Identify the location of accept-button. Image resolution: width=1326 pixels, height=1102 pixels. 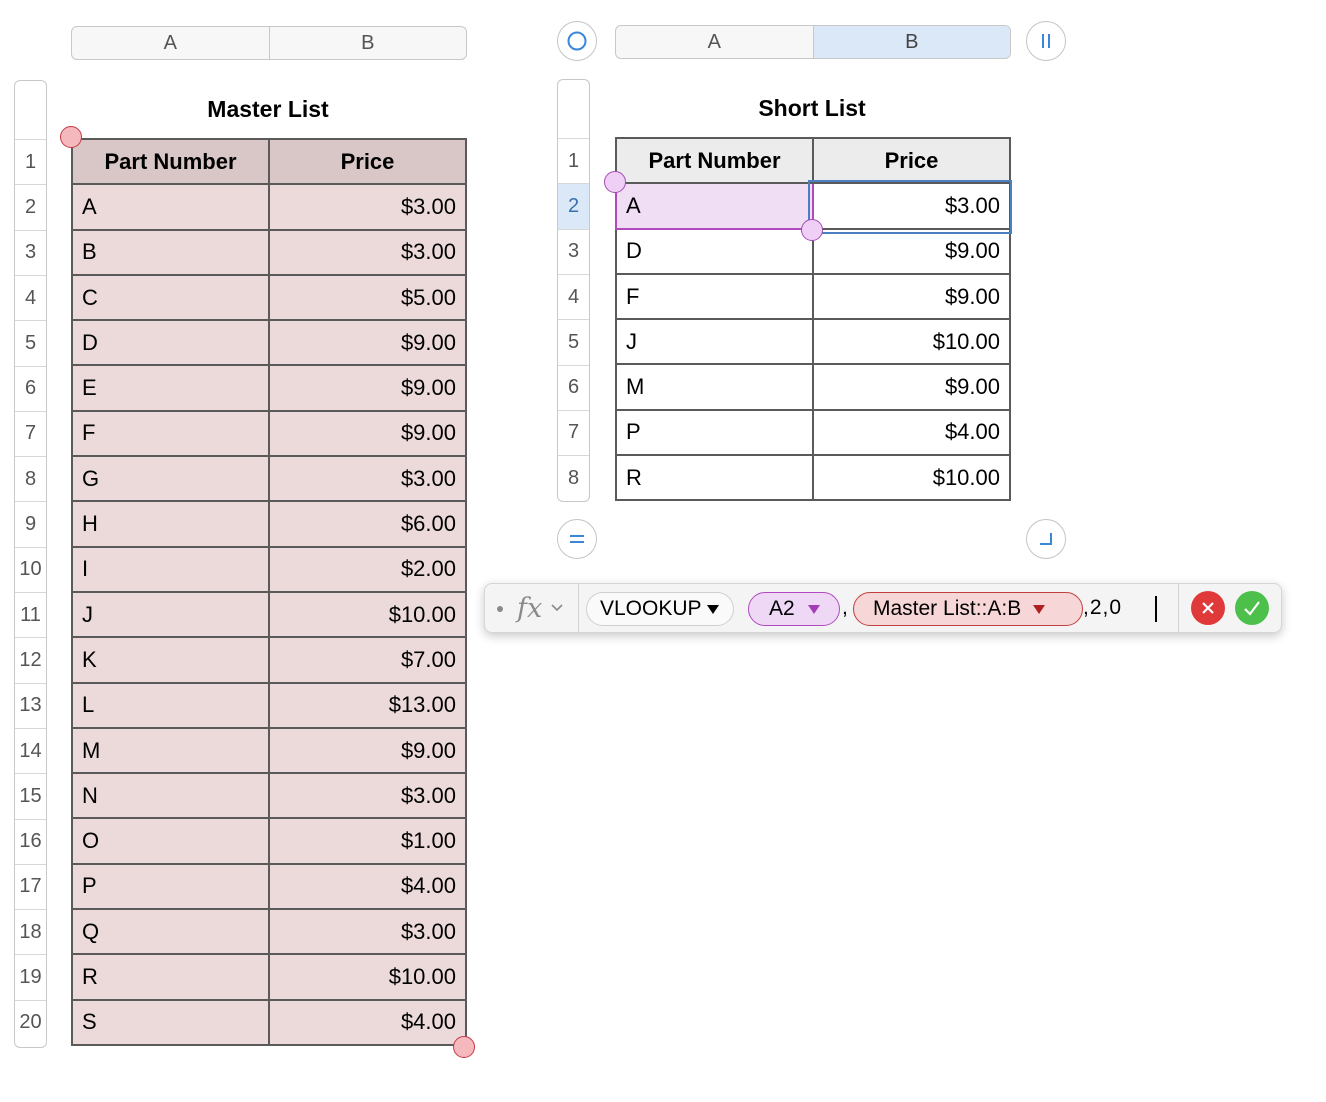
(1252, 608).